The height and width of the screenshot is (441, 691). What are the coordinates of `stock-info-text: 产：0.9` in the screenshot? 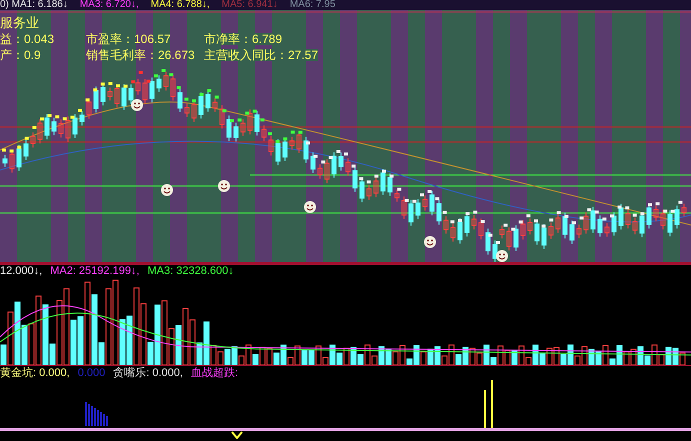 It's located at (21, 55).